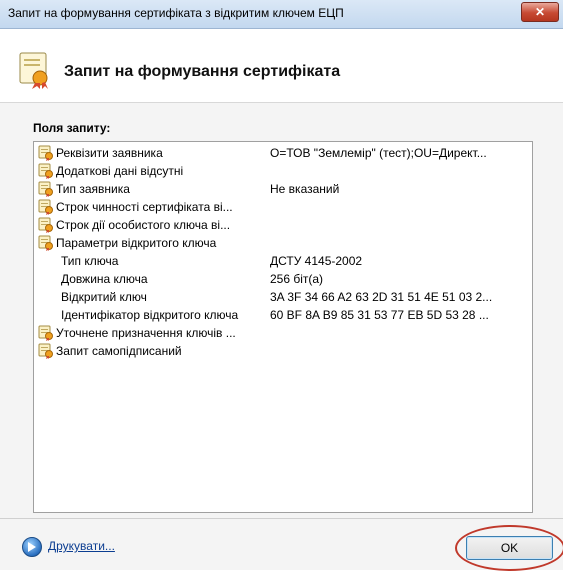 The image size is (563, 571). What do you see at coordinates (283, 351) in the screenshot?
I see `field-row: Запит самопідписаний` at bounding box center [283, 351].